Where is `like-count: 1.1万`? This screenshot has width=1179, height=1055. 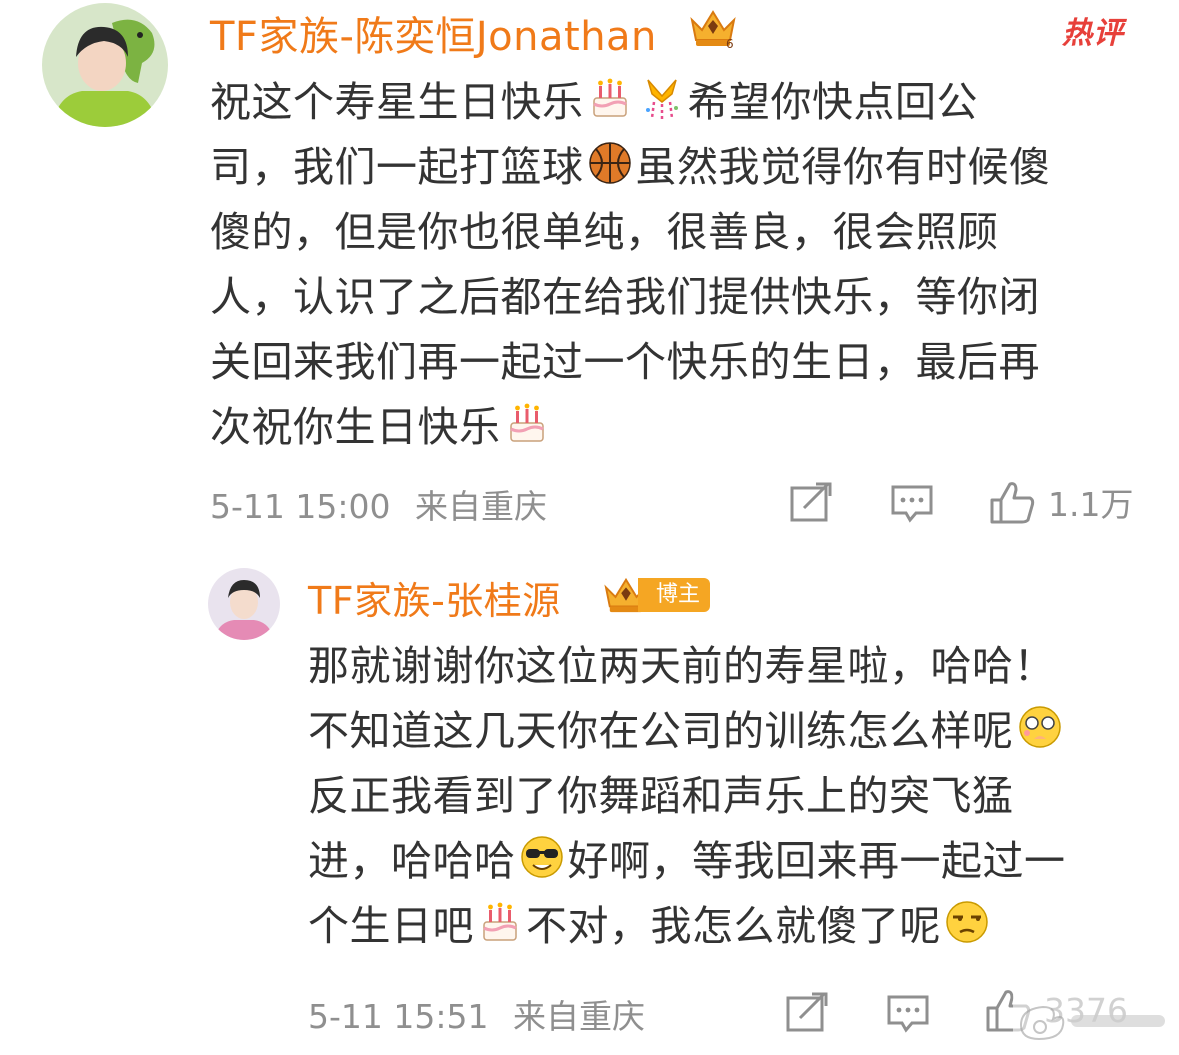
like-count: 1.1万 is located at coordinates (1091, 504).